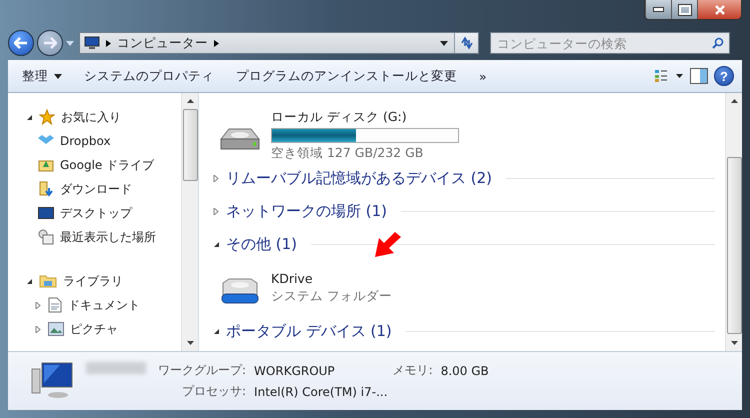 Image resolution: width=750 pixels, height=418 pixels. Describe the element at coordinates (724, 76) in the screenshot. I see `help-button: ?` at that location.